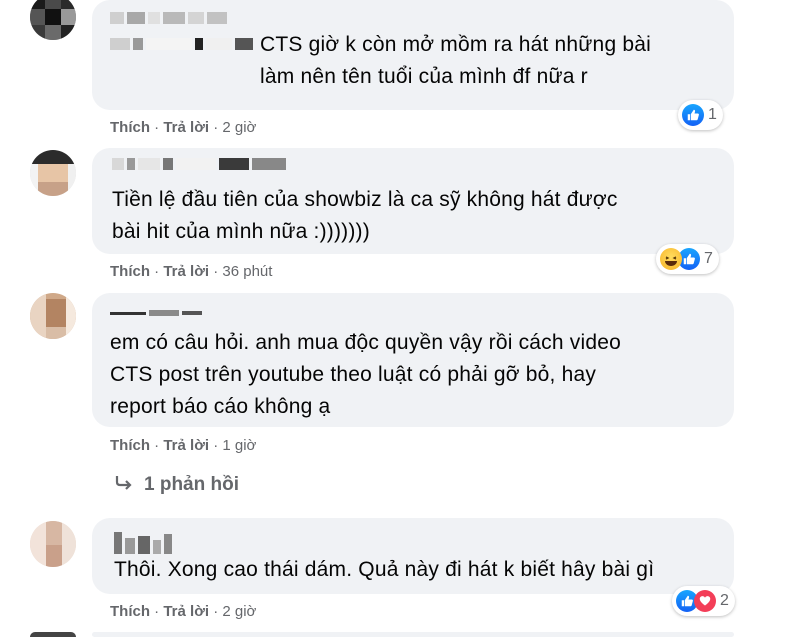 The width and height of the screenshot is (800, 637). Describe the element at coordinates (247, 271) in the screenshot. I see `timestamp: 36 phút` at that location.